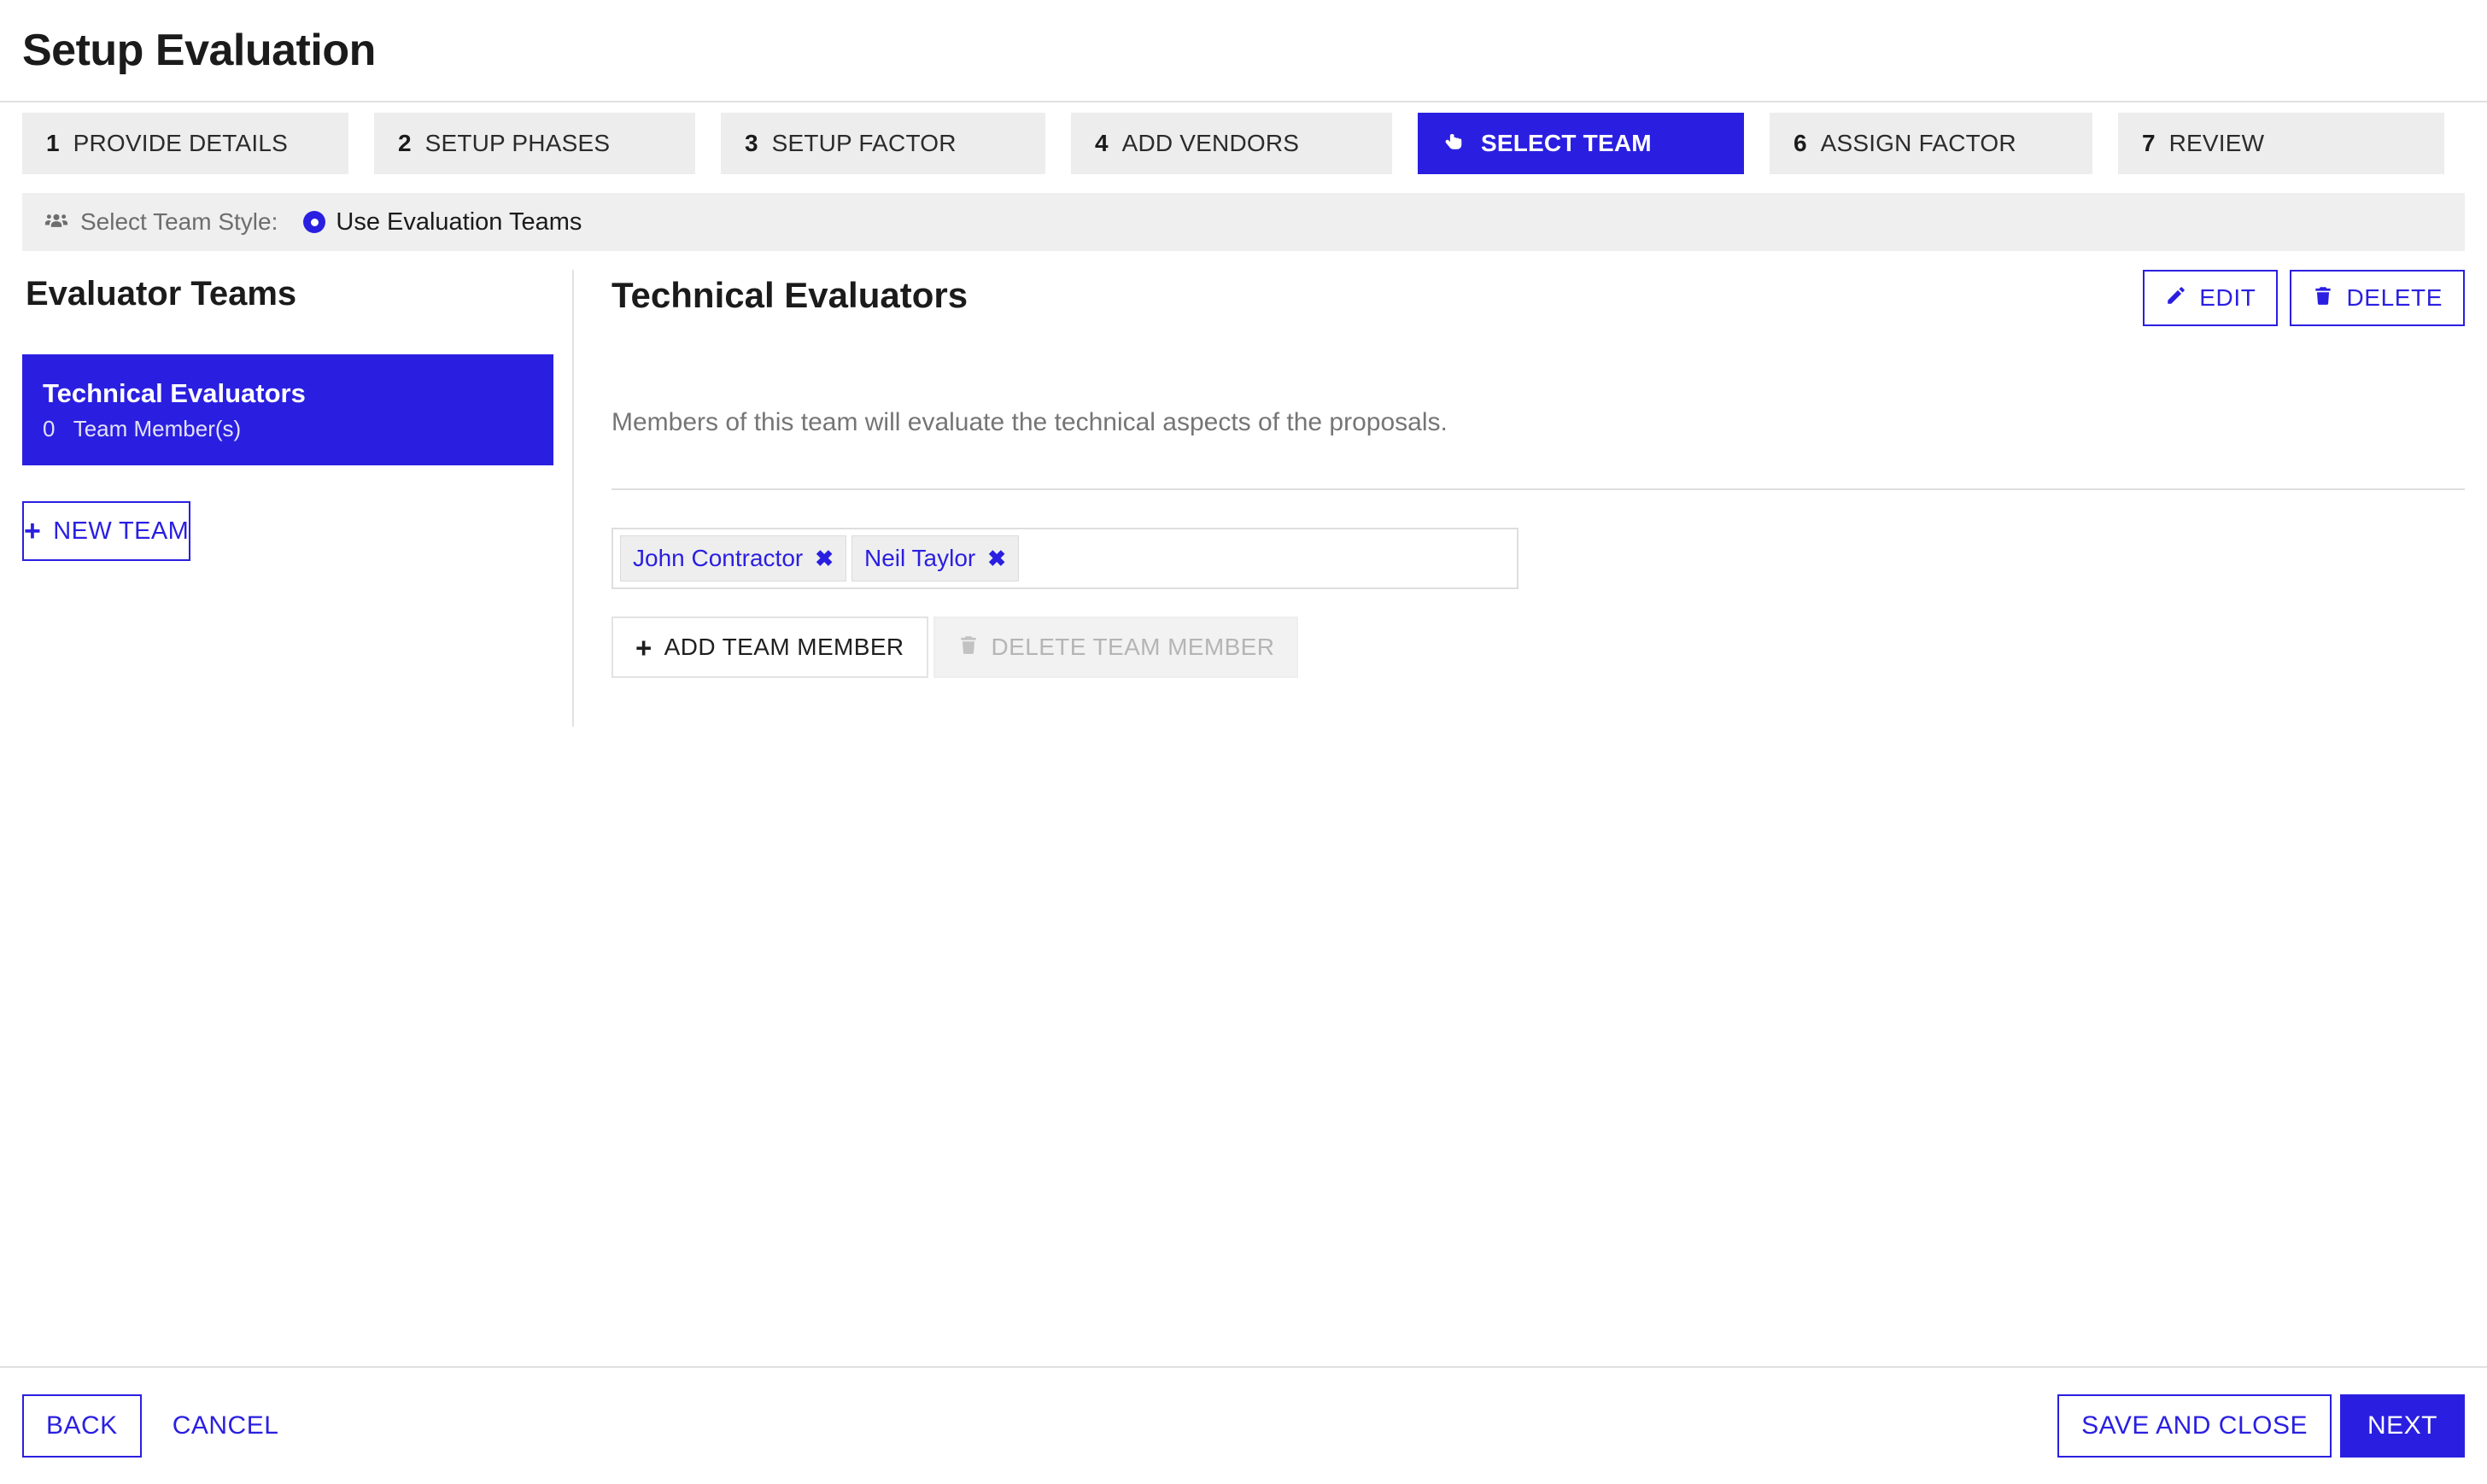 This screenshot has height=1484, width=2487. I want to click on step-assign-factor: 6 ASSIGN FACTOR, so click(1931, 143).